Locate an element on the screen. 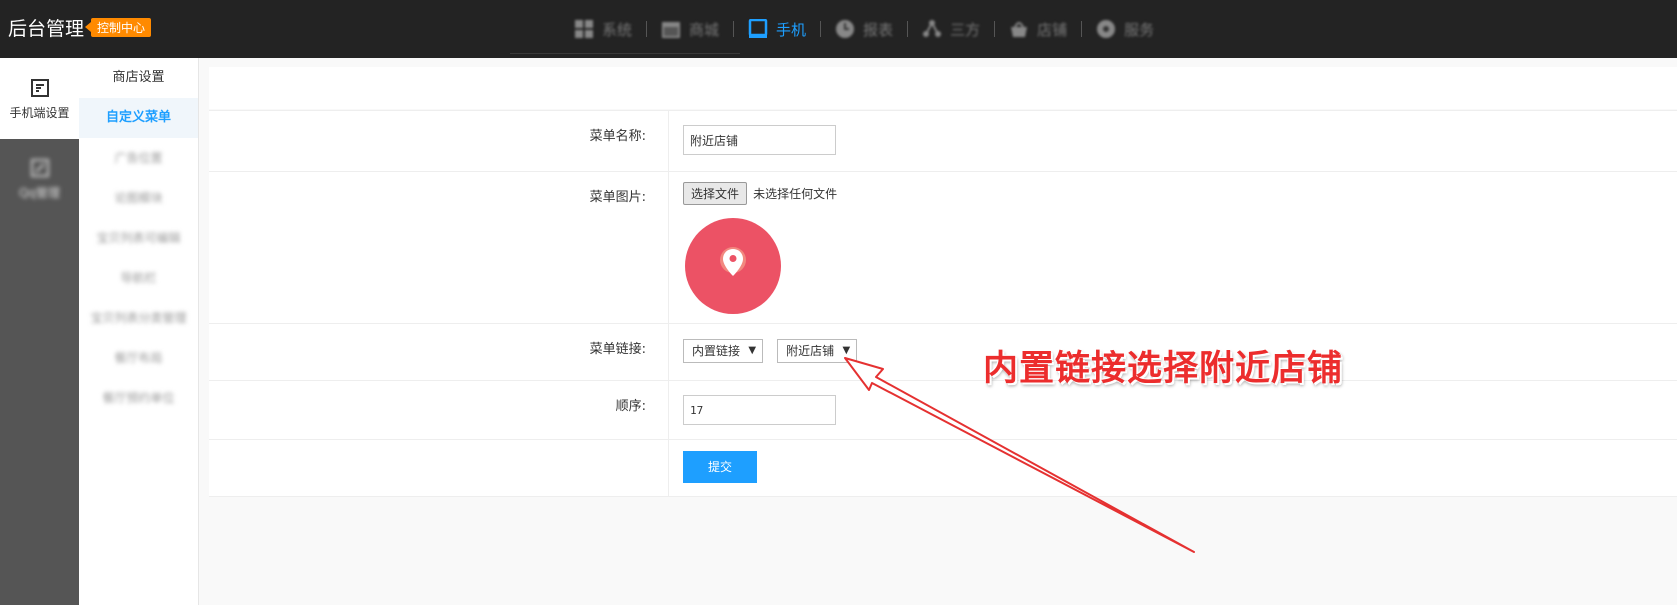 This screenshot has height=605, width=1677. annotation-text: 内置链接选择附近店铺 is located at coordinates (1163, 369).